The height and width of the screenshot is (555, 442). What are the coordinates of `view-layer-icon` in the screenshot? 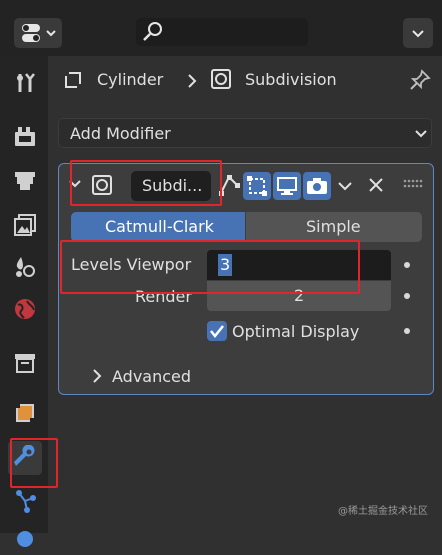 It's located at (25, 225).